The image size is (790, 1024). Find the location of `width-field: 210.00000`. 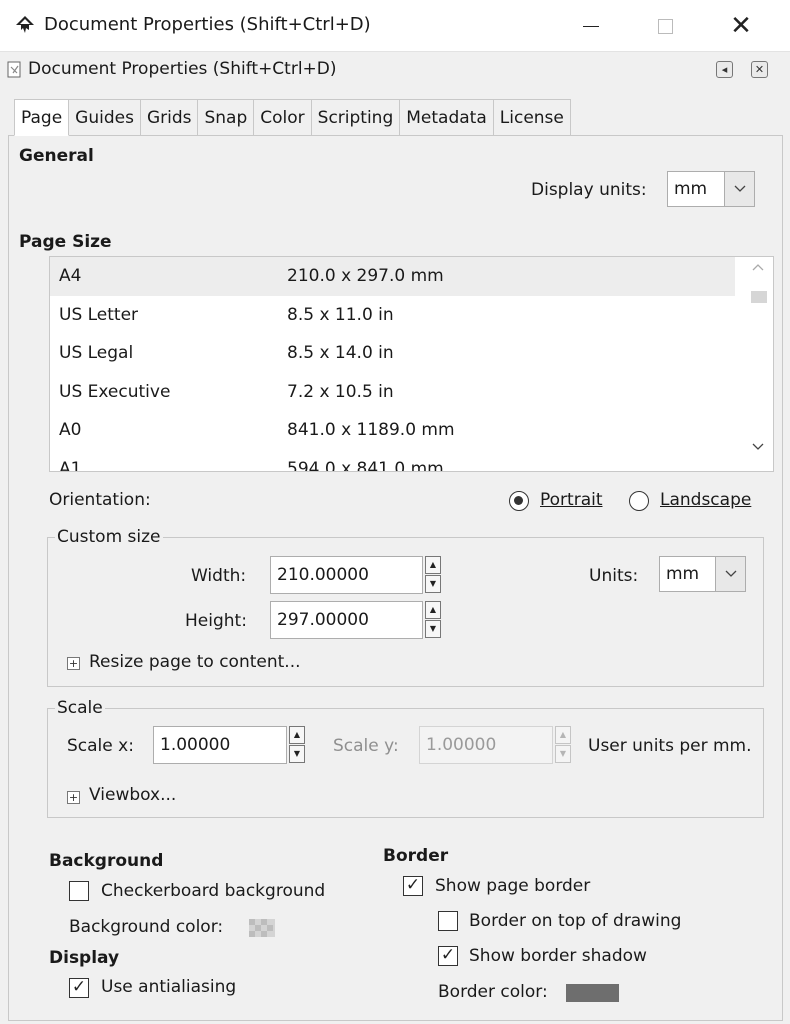

width-field: 210.00000 is located at coordinates (346, 575).